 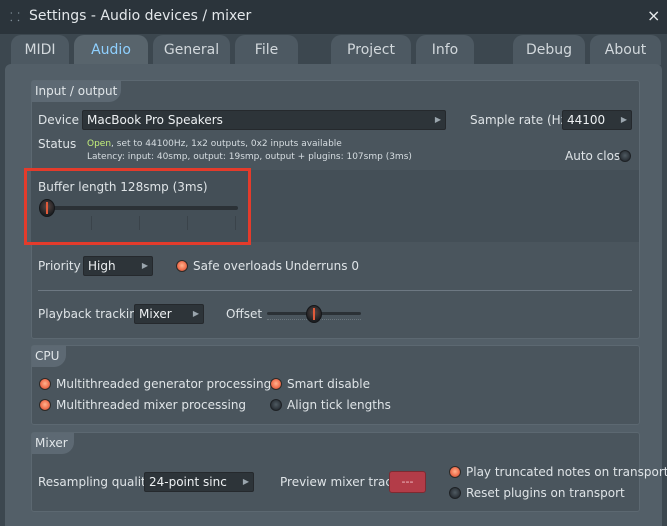 What do you see at coordinates (521, 120) in the screenshot?
I see `sample-rate-label: Sample rate (Hz)` at bounding box center [521, 120].